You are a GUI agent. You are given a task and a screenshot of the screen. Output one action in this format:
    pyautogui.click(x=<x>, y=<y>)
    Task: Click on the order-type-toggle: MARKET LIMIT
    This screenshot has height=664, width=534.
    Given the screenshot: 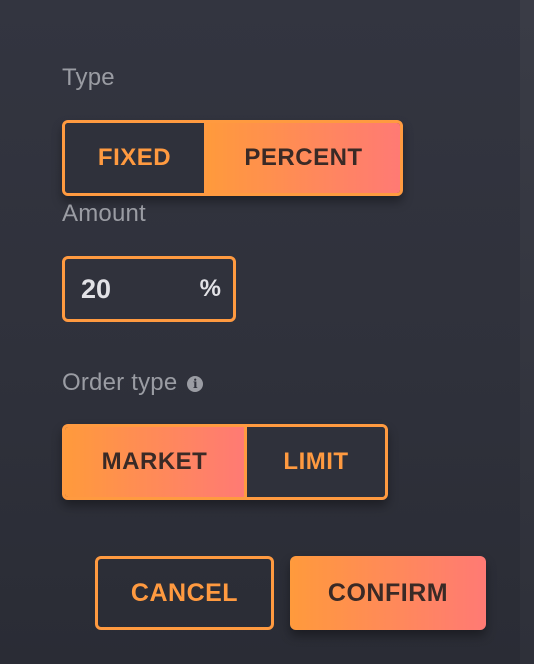 What is the action you would take?
    pyautogui.click(x=225, y=462)
    